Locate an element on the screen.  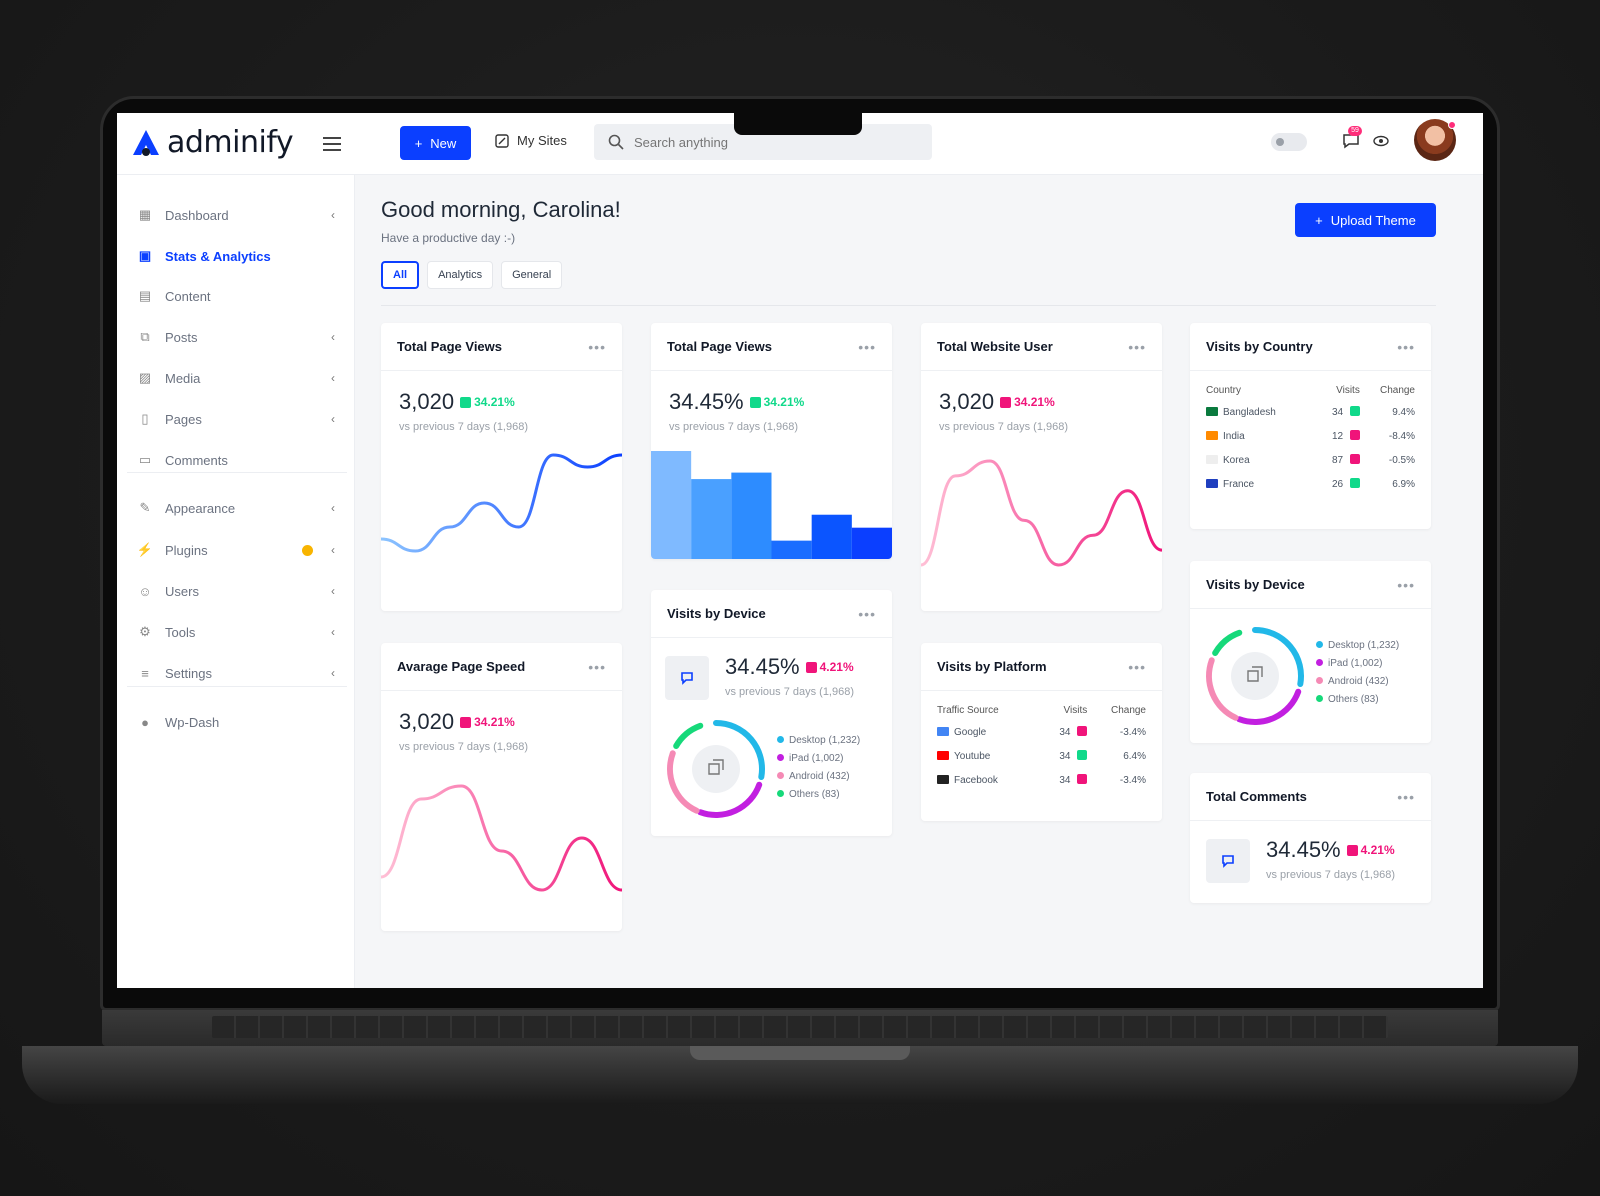
sidebar-item-settings: ≡ Settings ‹ is located at coordinates (236, 673).